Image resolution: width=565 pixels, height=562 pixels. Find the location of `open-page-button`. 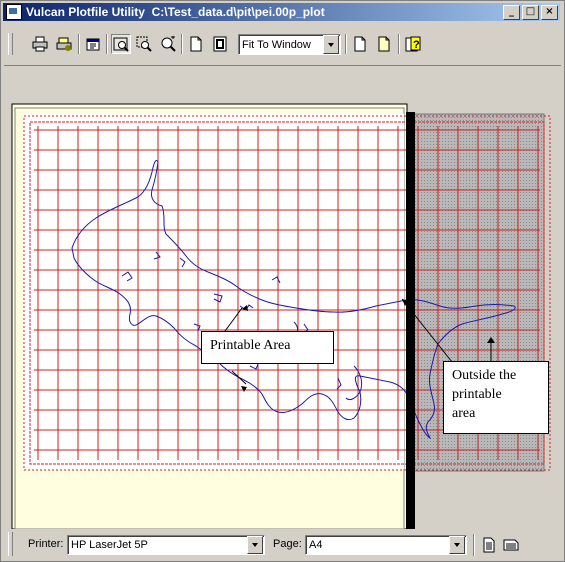

open-page-button is located at coordinates (384, 44).